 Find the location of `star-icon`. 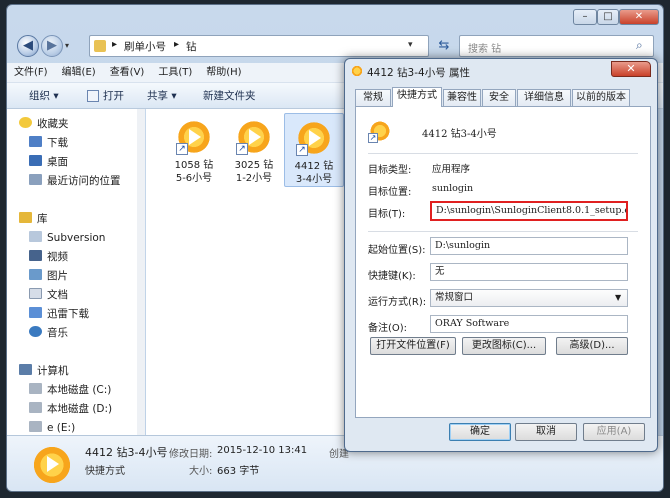

star-icon is located at coordinates (25, 122).